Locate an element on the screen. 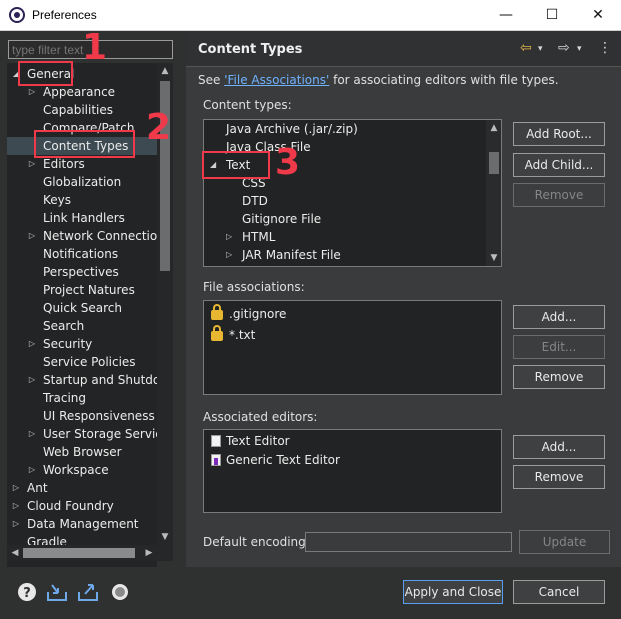 The image size is (621, 619). content-type-item: DTD is located at coordinates (344, 201).